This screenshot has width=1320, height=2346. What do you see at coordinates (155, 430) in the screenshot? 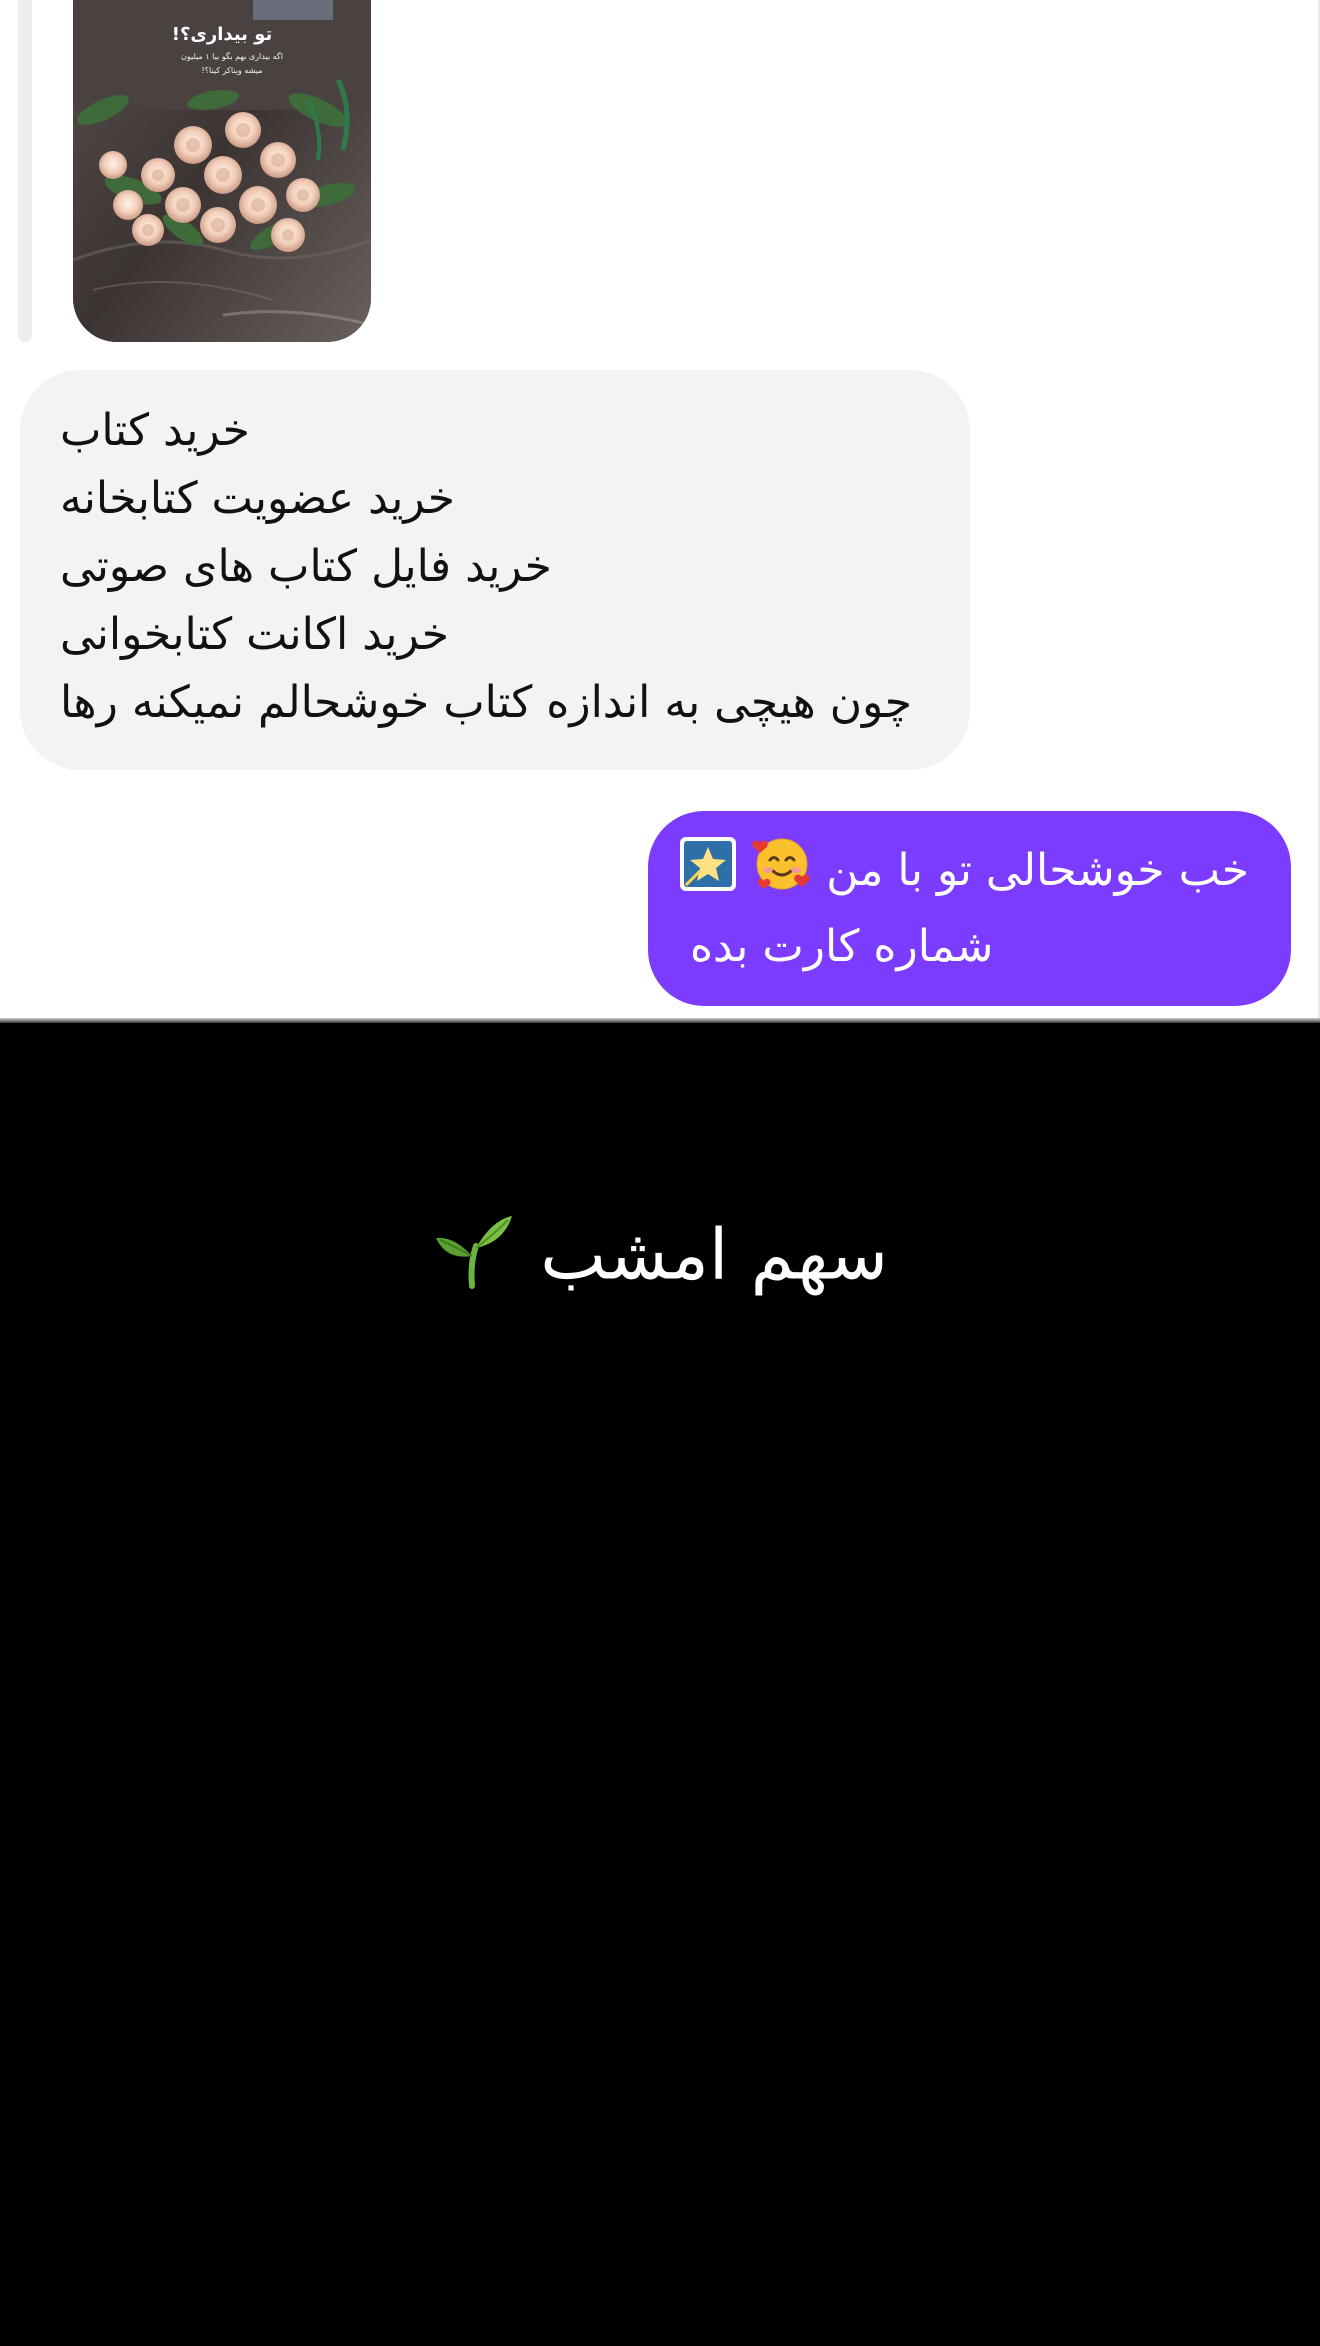
I see `message-line: خرید کتاب` at bounding box center [155, 430].